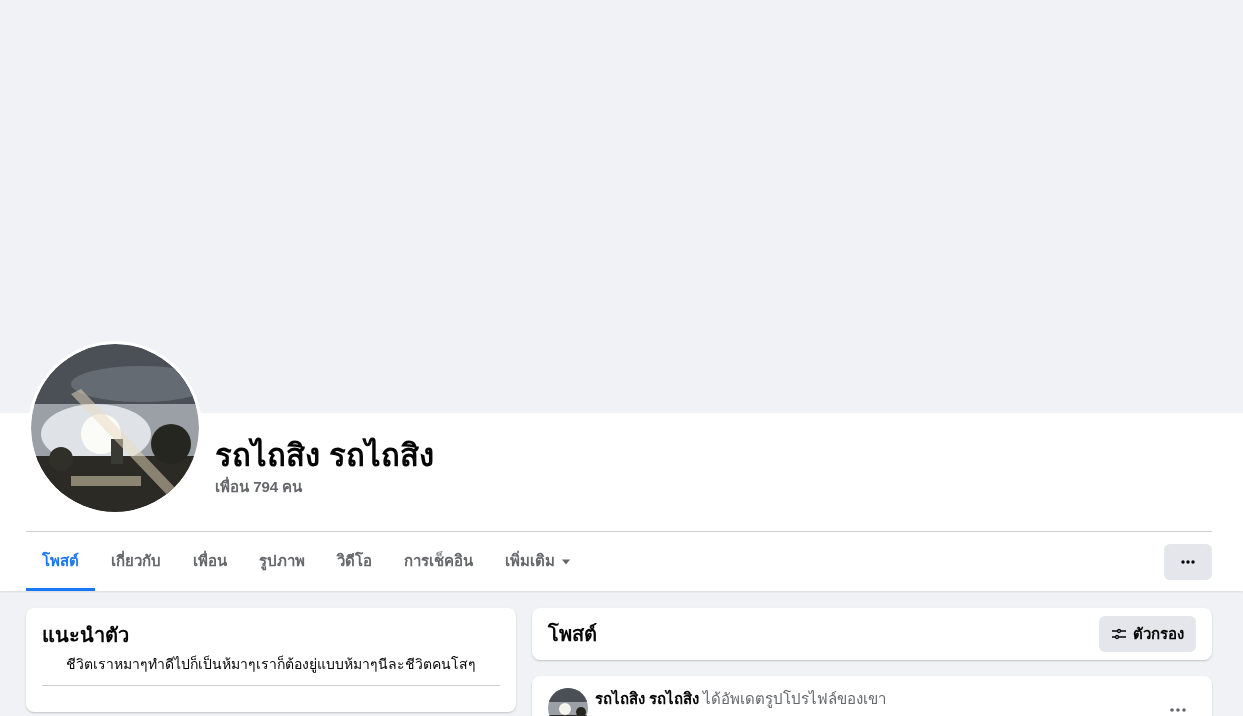  I want to click on bio-text: ชีวิตเราหมาๆทำดีไปก็เป็นห้มาๆเราก็ต้องยู่แบบห้มาๆนีละชีวิตคนโสๆ, so click(271, 664).